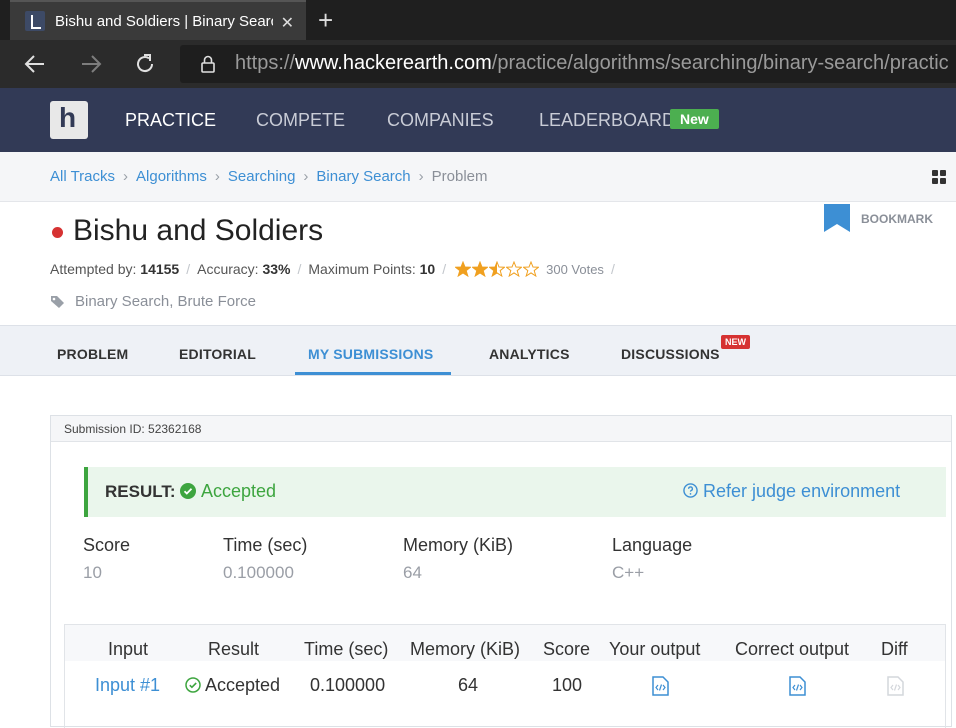  What do you see at coordinates (91, 64) in the screenshot?
I see `forward-arrow-icon` at bounding box center [91, 64].